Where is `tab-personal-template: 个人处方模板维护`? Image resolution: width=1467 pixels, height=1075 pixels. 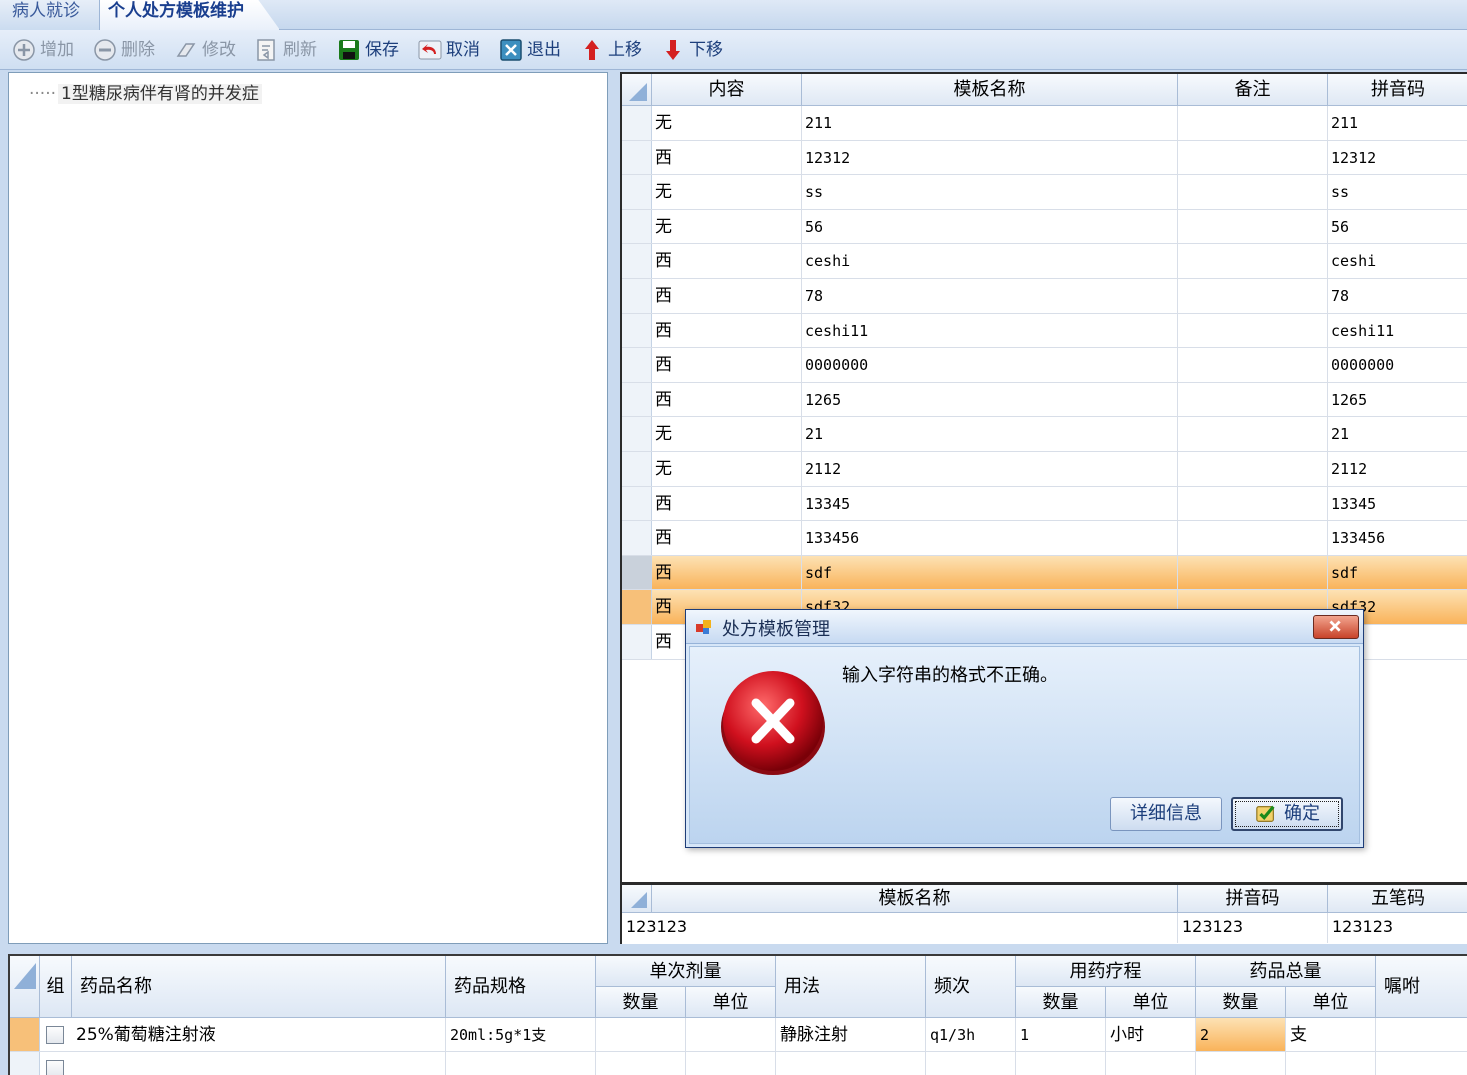
tab-personal-template: 个人处方模板维护 is located at coordinates (190, 15).